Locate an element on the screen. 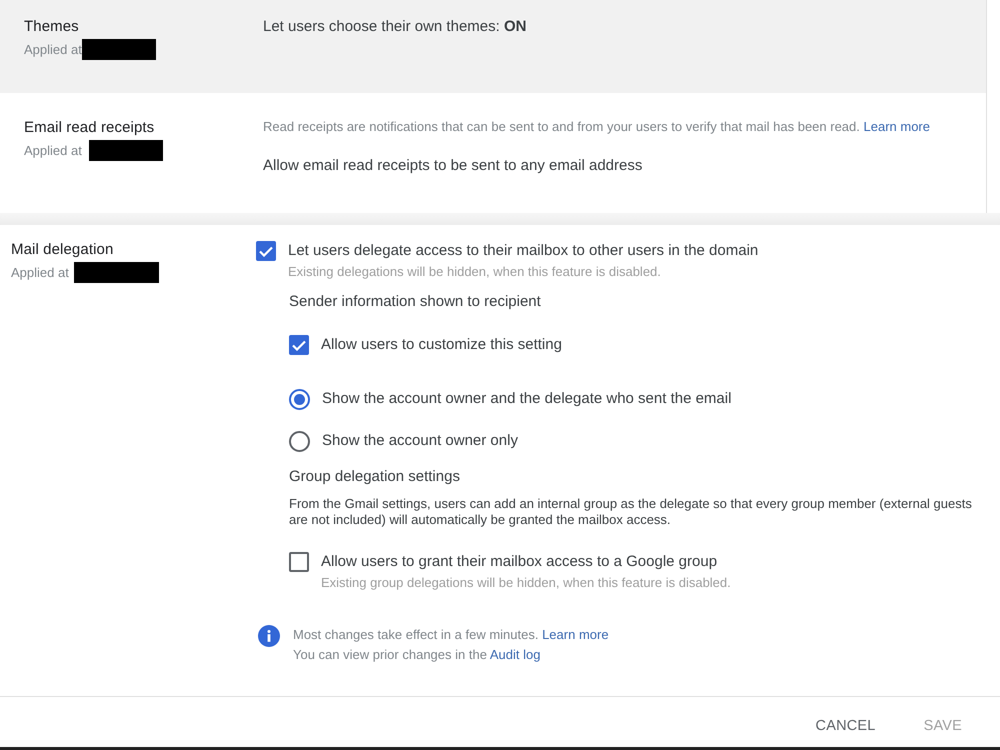  info-text: You can view prior changes in the Audit log is located at coordinates (417, 655).